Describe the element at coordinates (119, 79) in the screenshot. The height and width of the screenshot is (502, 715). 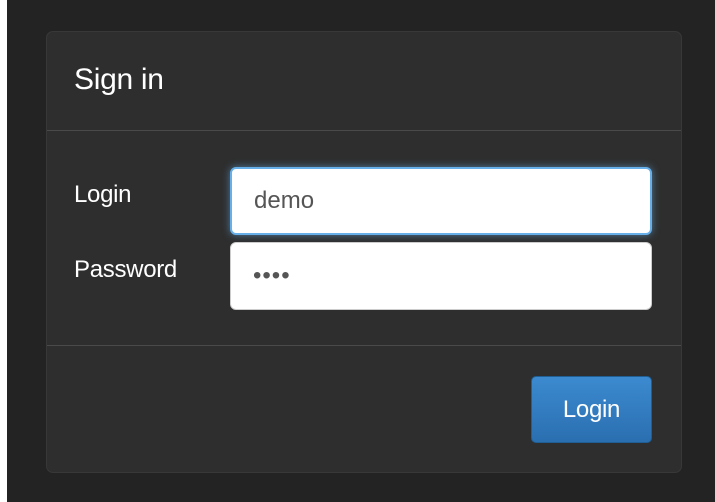
I see `page-title: Sign in` at that location.